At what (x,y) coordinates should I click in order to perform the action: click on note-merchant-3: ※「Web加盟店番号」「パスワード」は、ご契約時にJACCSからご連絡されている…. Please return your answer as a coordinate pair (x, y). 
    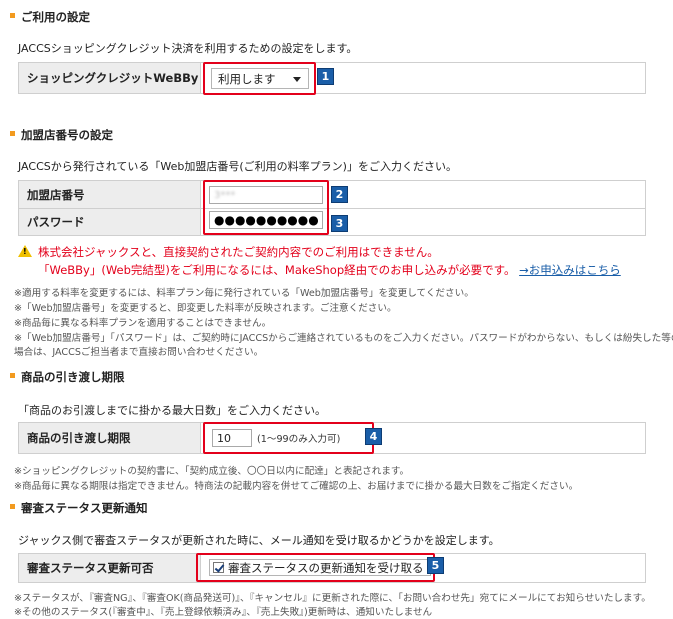
    Looking at the image, I should click on (343, 338).